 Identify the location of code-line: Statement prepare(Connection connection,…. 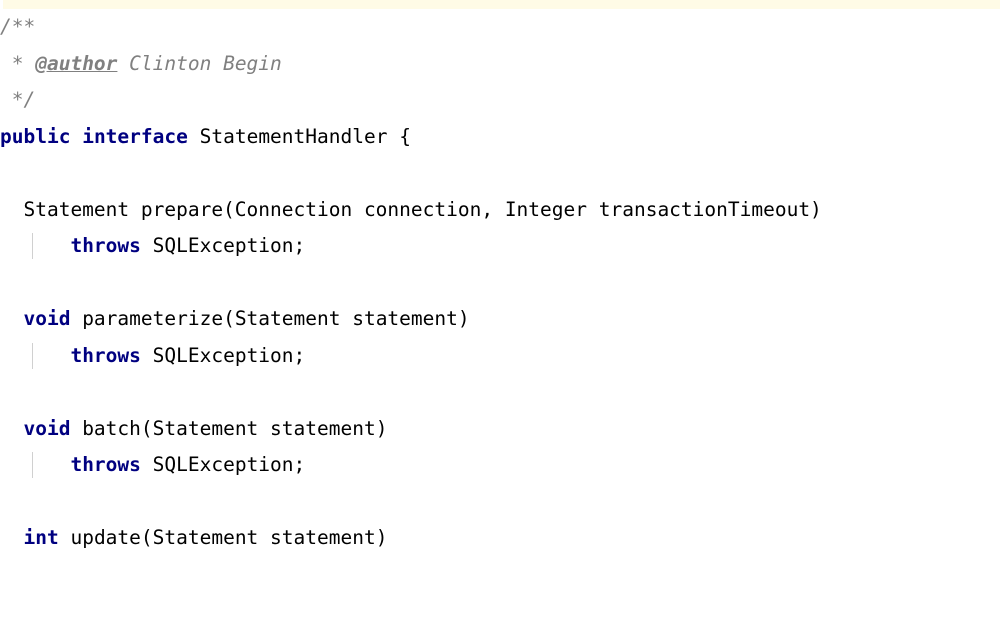
(500, 210).